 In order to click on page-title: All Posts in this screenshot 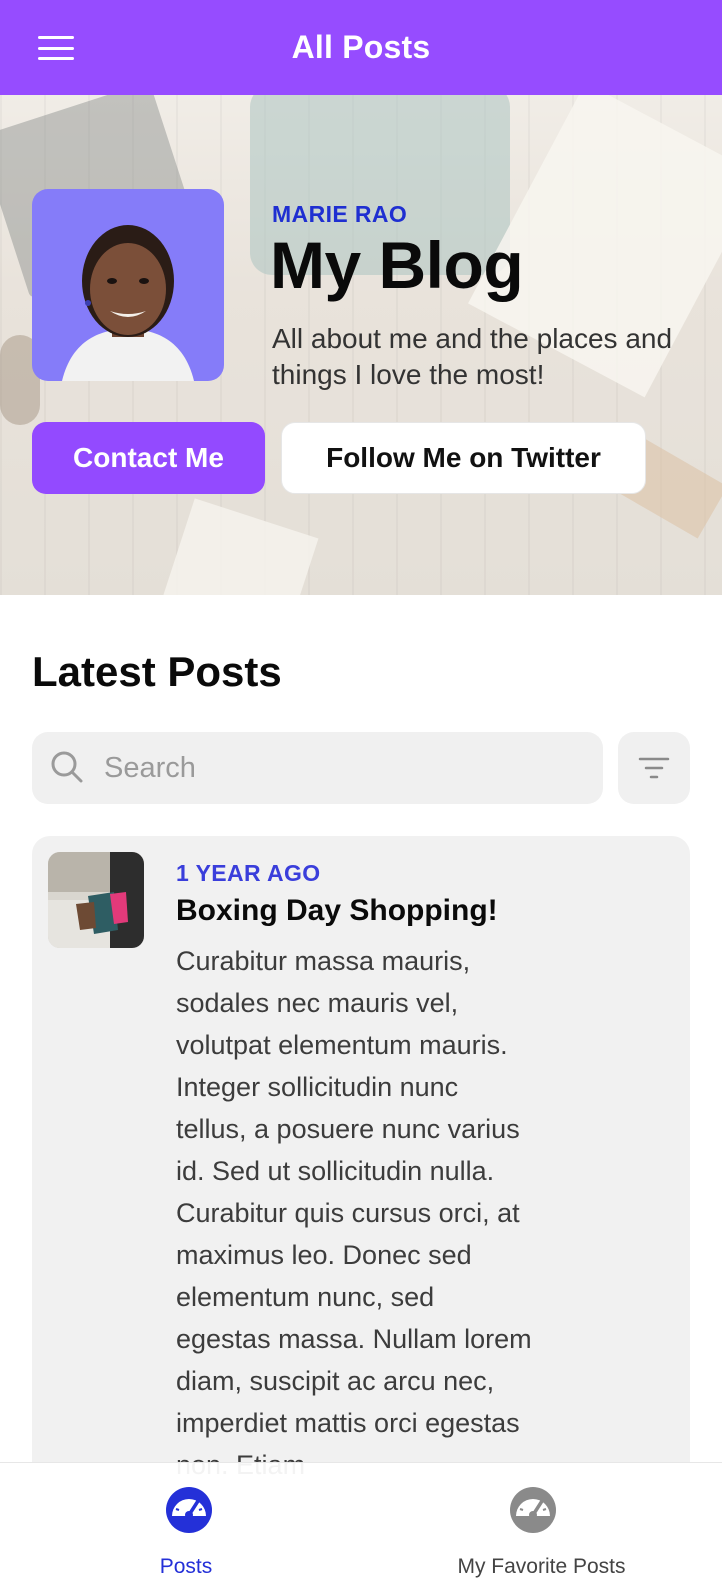, I will do `click(361, 47)`.